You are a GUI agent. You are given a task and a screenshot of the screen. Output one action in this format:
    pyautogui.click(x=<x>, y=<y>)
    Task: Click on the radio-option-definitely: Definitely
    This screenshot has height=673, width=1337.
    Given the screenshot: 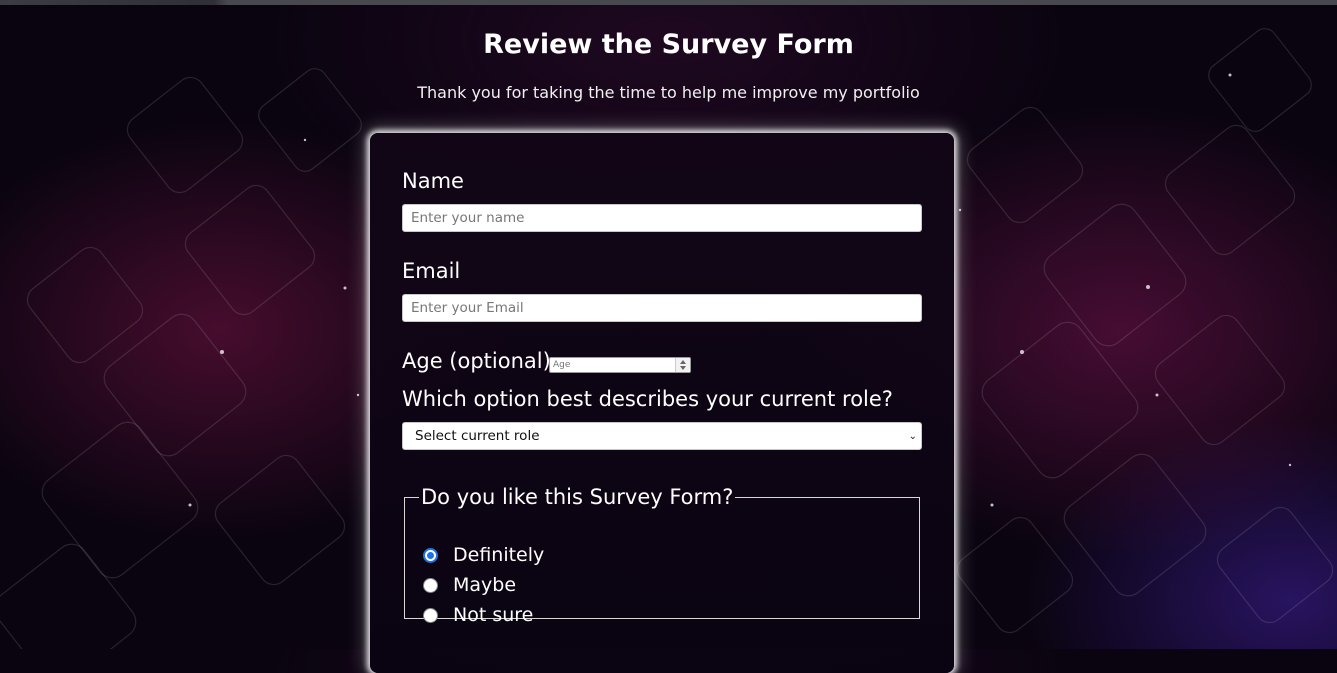 What is the action you would take?
    pyautogui.click(x=483, y=555)
    